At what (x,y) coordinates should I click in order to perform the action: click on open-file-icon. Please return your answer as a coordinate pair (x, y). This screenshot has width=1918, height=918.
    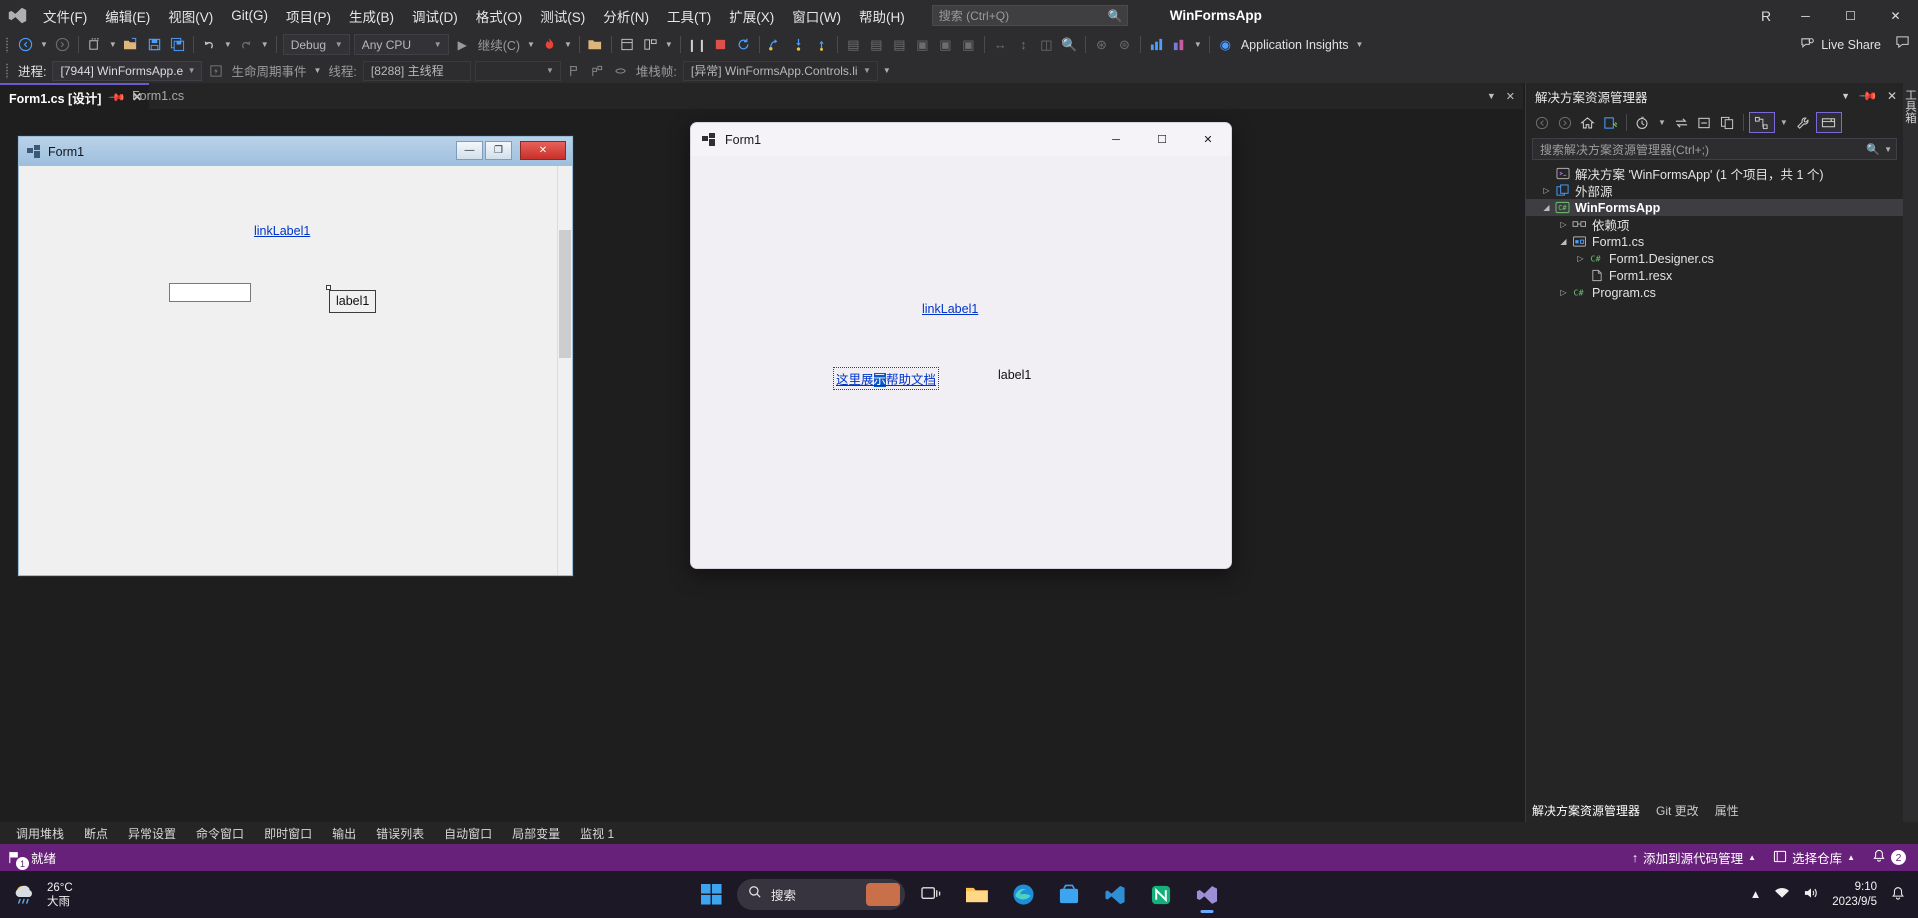
    Looking at the image, I should click on (131, 44).